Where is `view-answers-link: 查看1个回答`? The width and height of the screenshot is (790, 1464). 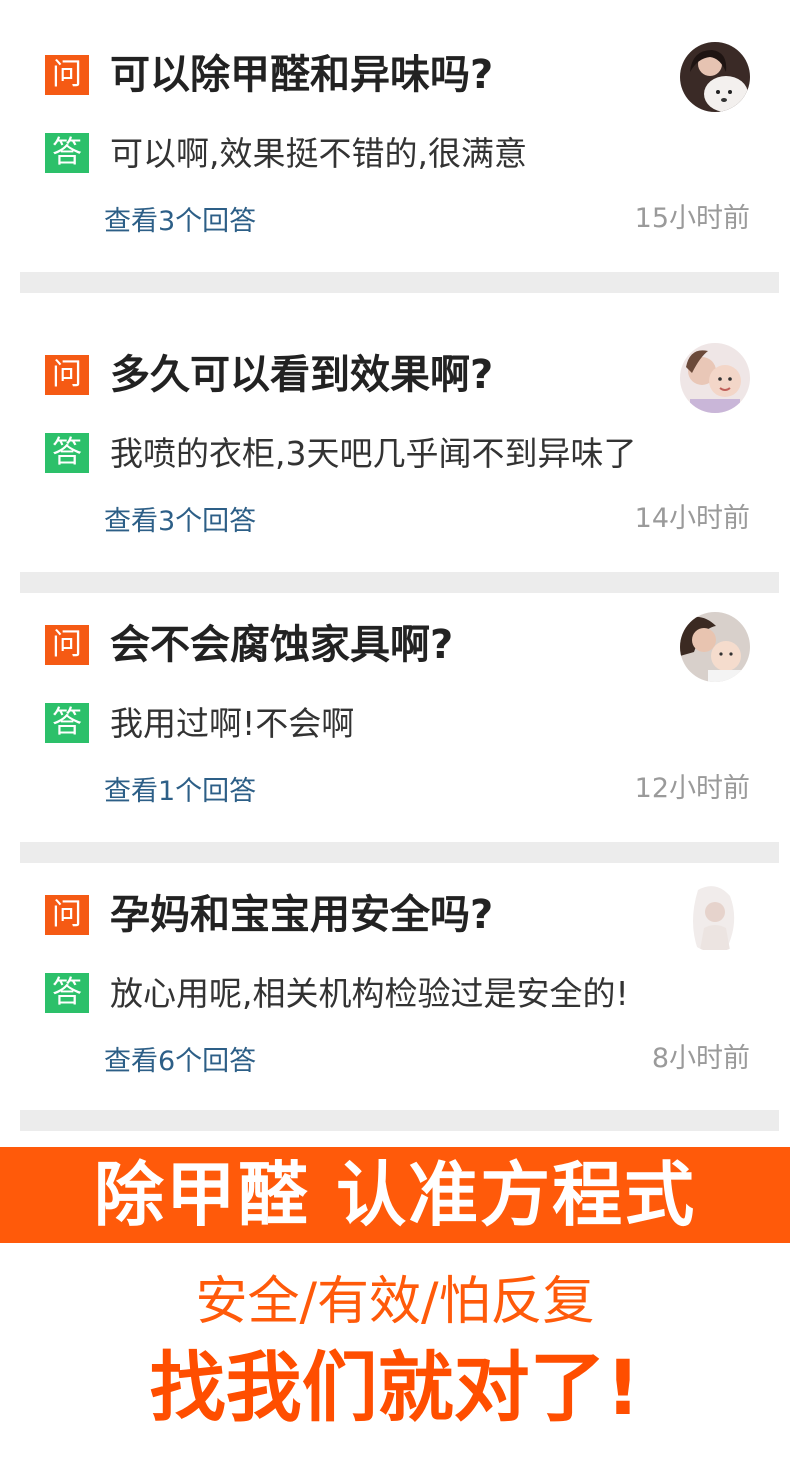
view-answers-link: 查看1个回答 is located at coordinates (180, 792).